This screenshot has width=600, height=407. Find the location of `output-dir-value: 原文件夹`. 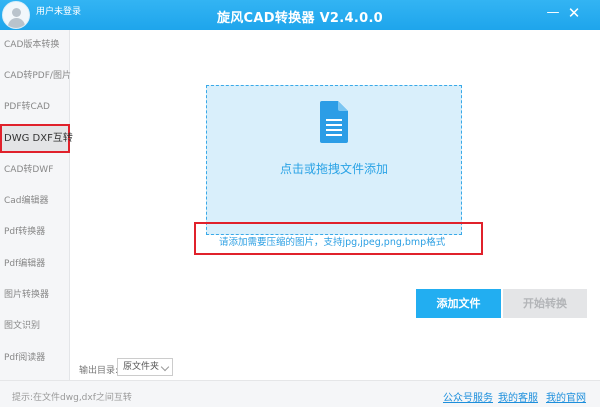

output-dir-value: 原文件夹 is located at coordinates (141, 367).